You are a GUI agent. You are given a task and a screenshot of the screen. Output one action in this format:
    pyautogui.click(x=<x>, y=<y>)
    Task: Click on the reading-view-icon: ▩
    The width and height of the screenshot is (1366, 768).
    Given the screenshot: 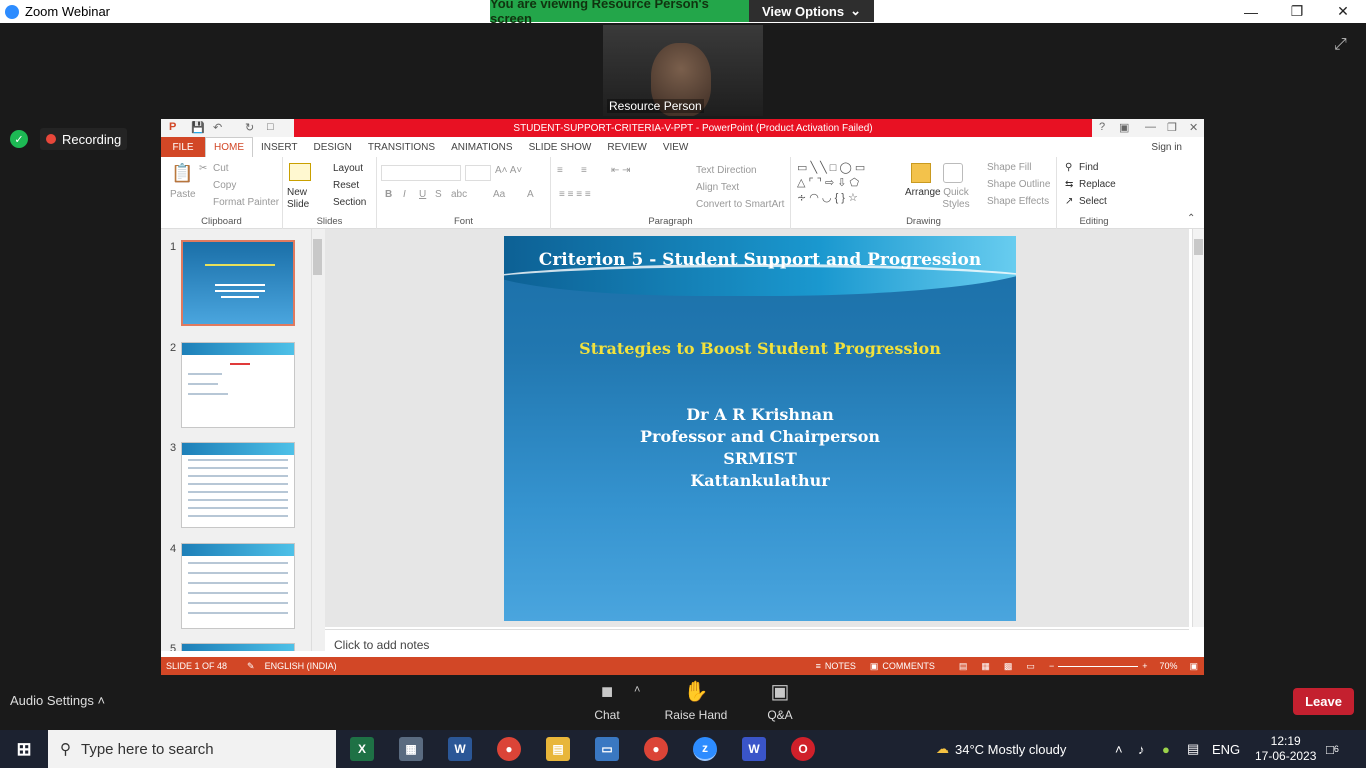 What is the action you would take?
    pyautogui.click(x=1008, y=666)
    